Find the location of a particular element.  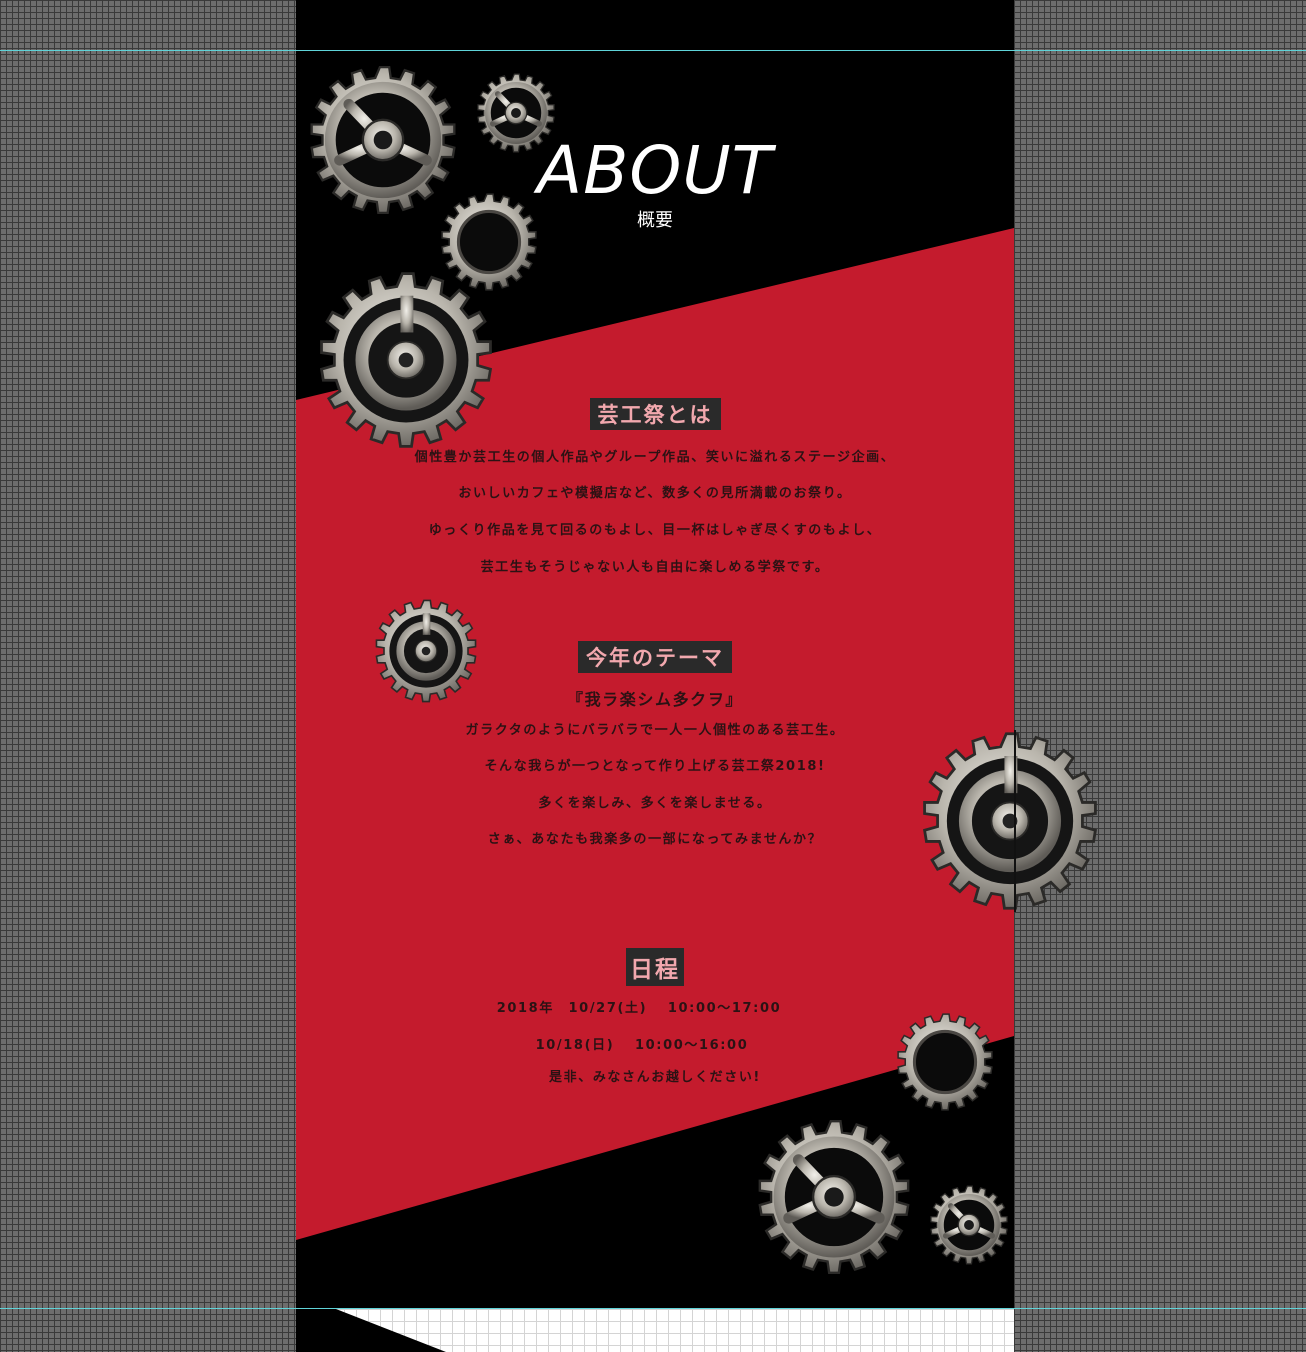

black-wedge is located at coordinates (371, 1330).